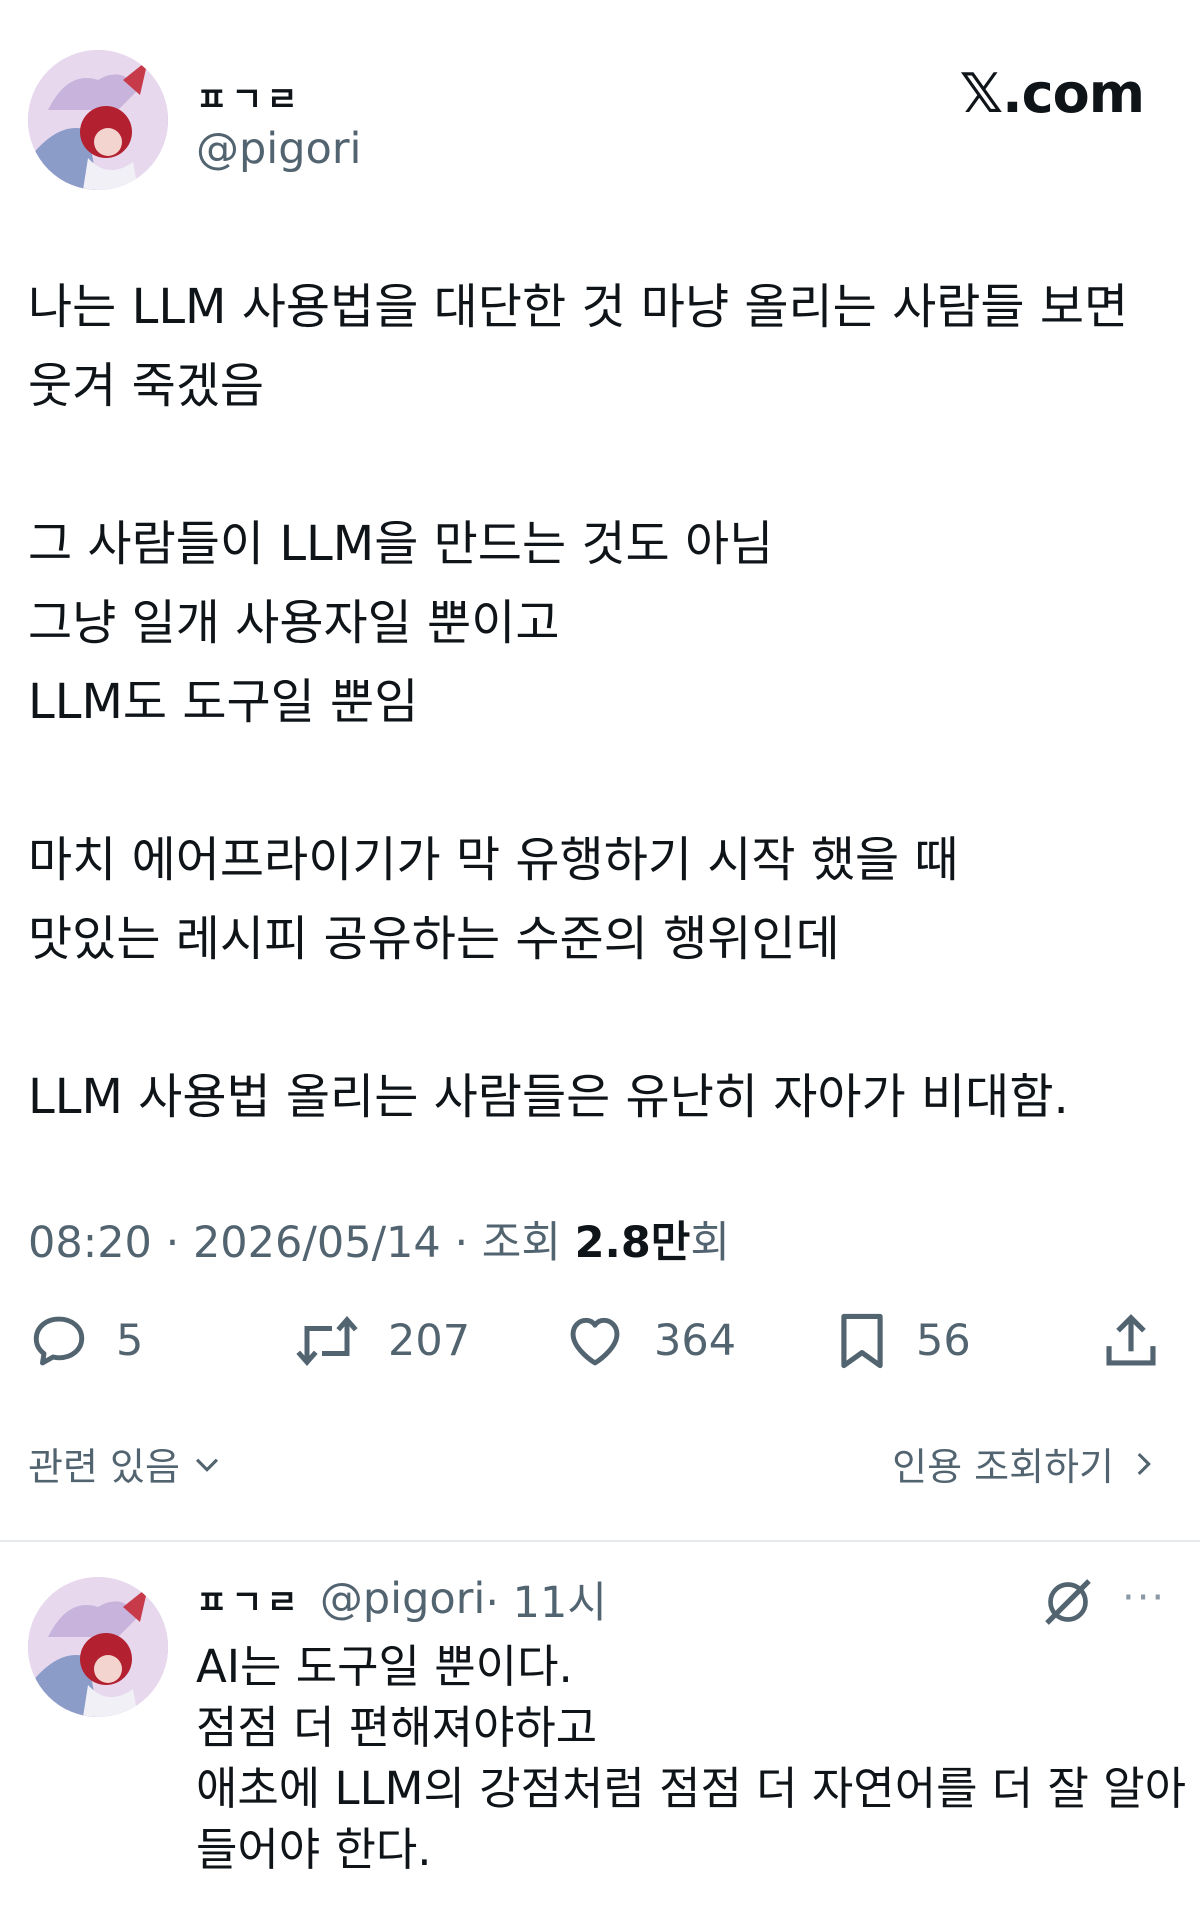 The width and height of the screenshot is (1200, 1922). I want to click on bookmark-count: 56, so click(943, 1341).